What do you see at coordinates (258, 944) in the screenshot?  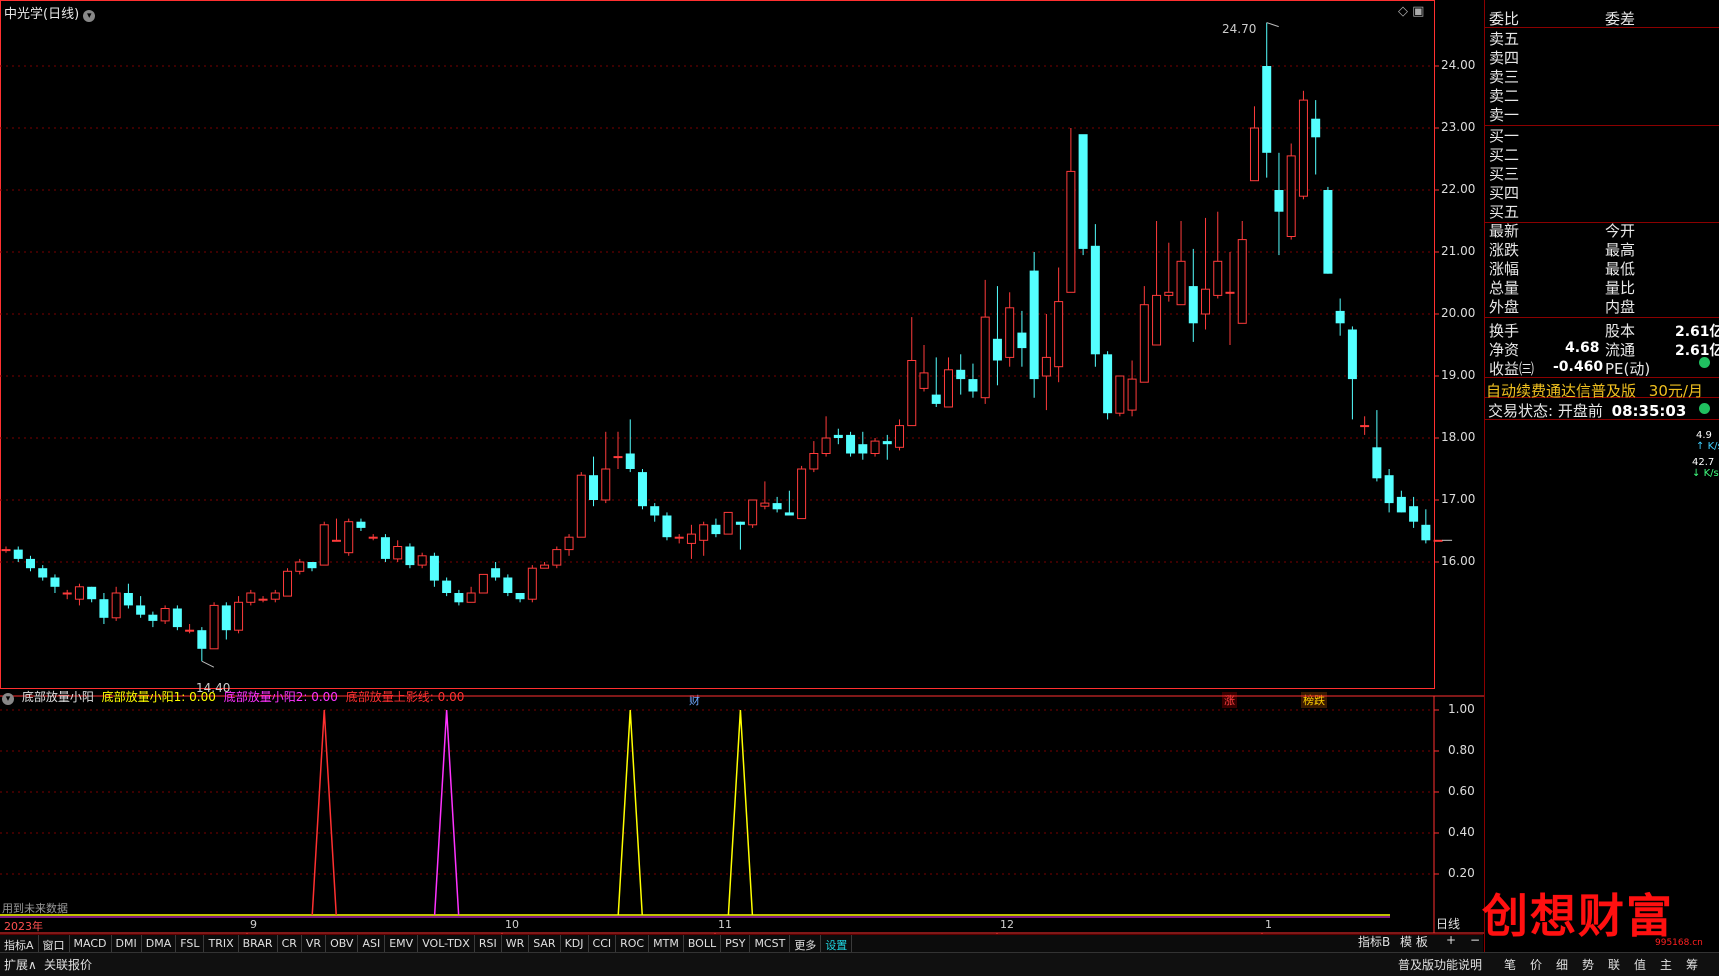 I see `toolbar-tab: BRAR` at bounding box center [258, 944].